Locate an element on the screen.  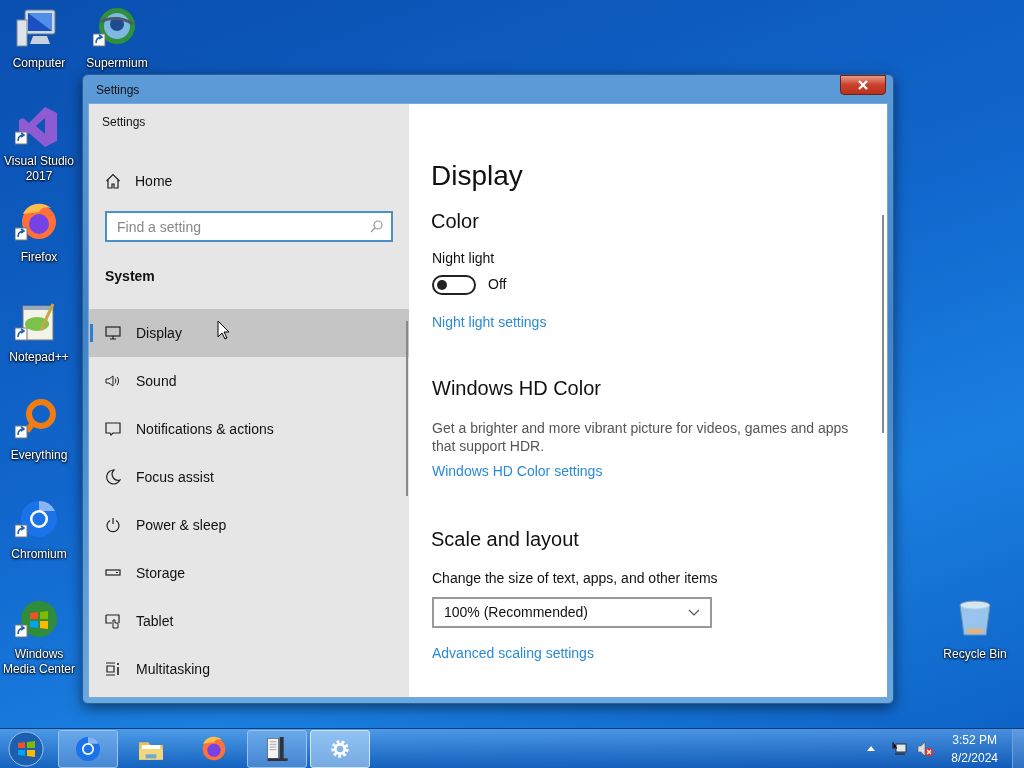
start-button is located at coordinates (26, 748).